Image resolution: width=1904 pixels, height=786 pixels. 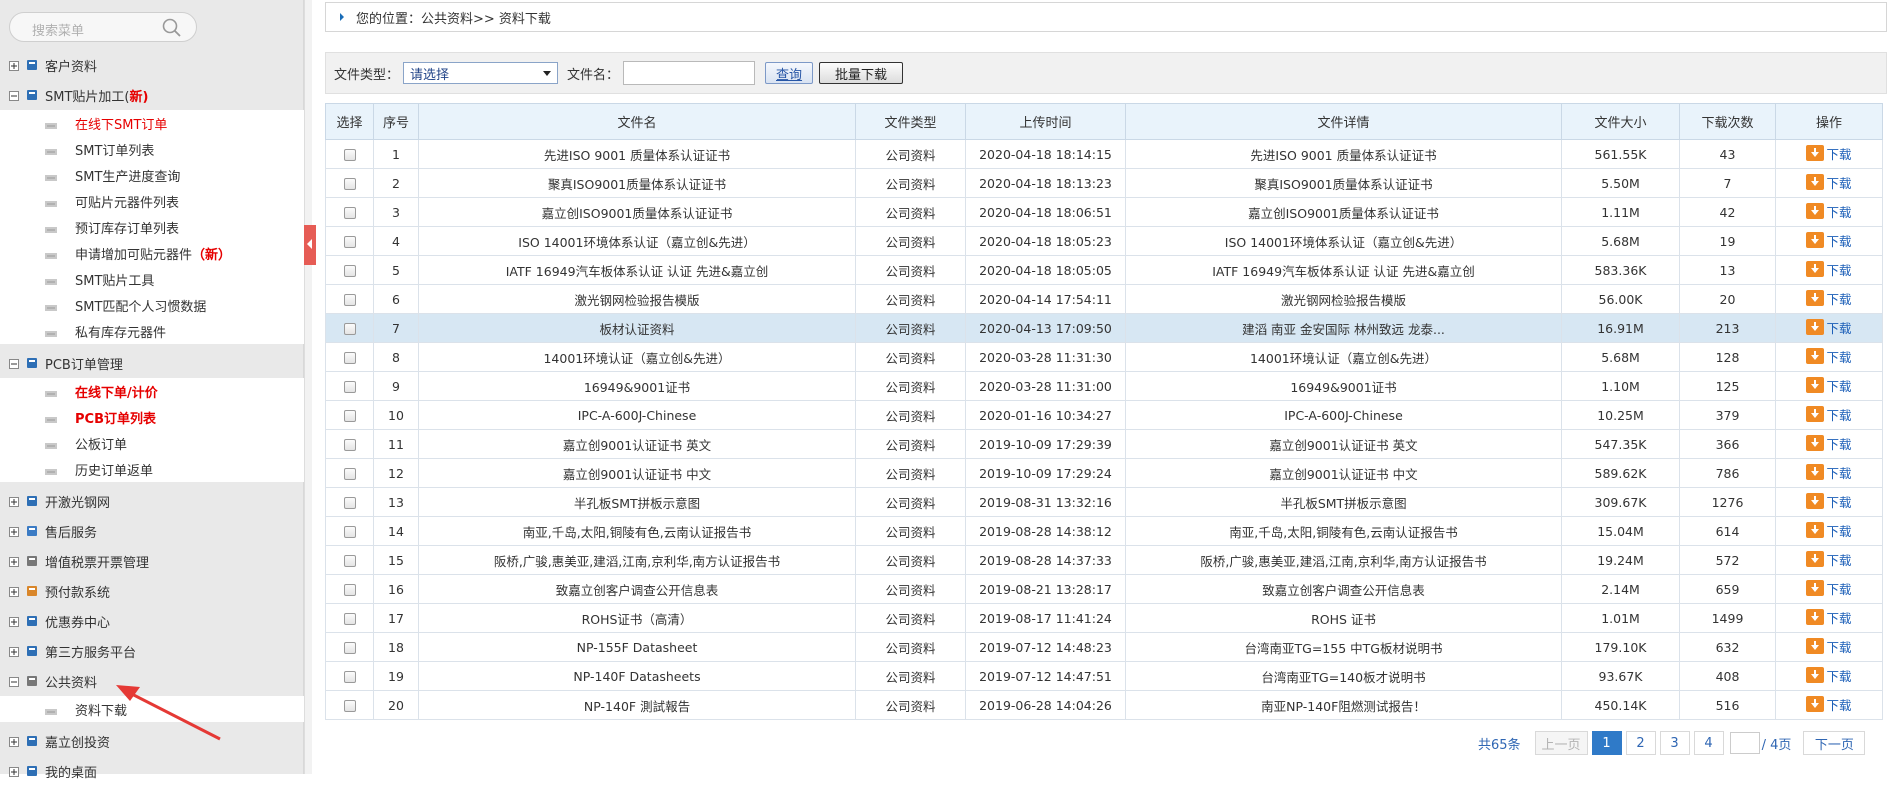 I want to click on sidebar-item: 历史订单返单, so click(x=152, y=469).